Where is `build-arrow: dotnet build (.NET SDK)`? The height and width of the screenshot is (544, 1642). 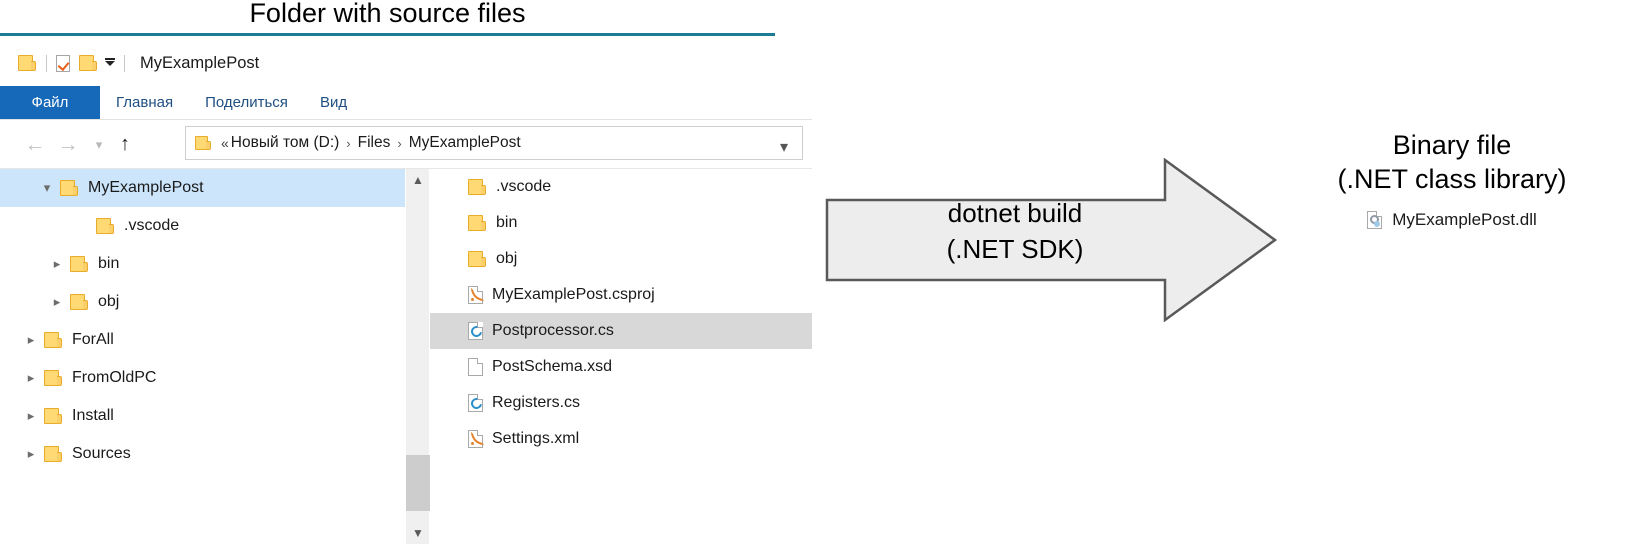
build-arrow: dotnet build (.NET SDK) is located at coordinates (1051, 240).